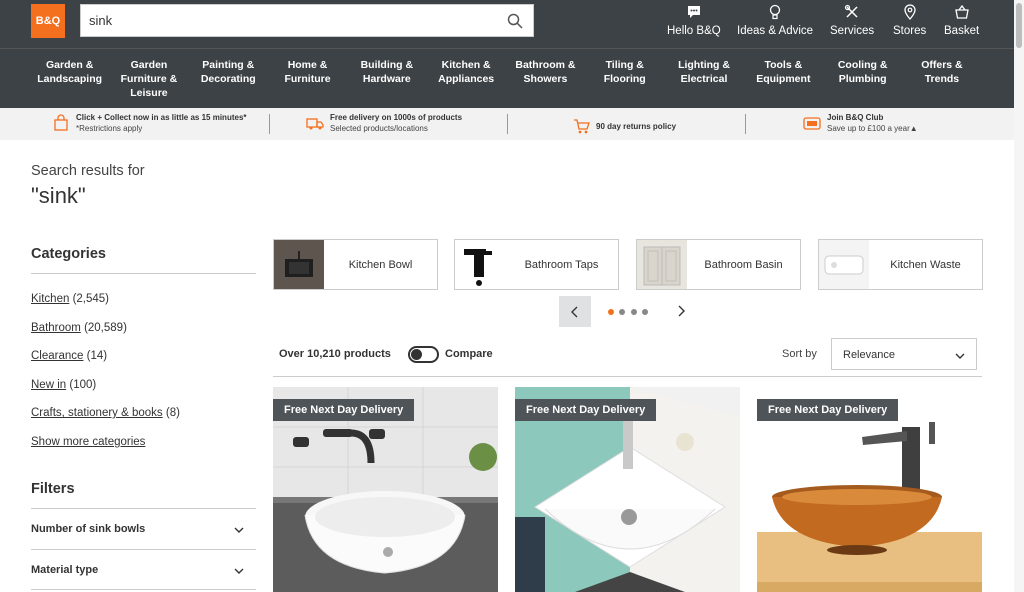 The image size is (1024, 592). I want to click on show-more-label: Show more categories, so click(88, 442).